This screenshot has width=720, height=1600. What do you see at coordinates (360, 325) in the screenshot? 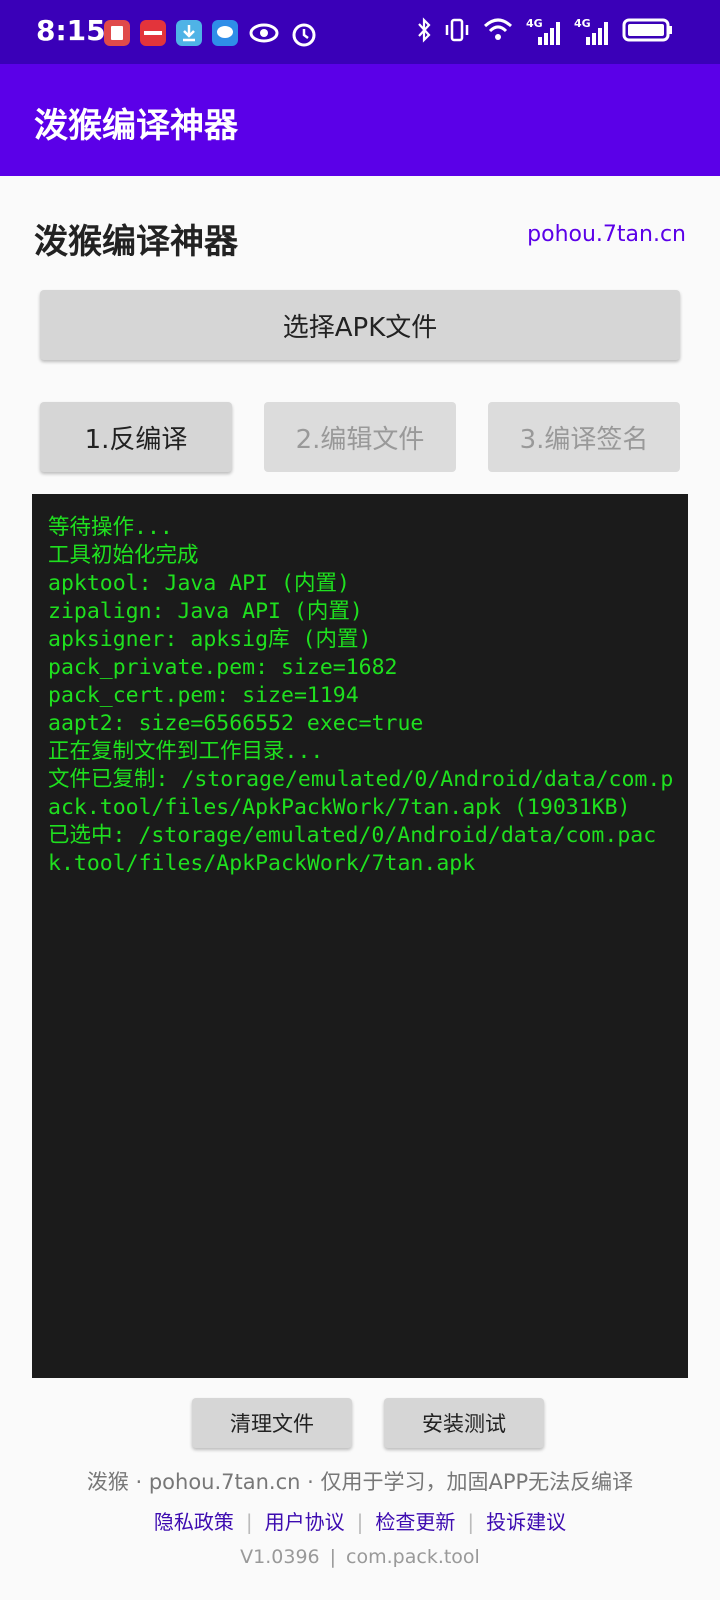
I see `select-apk-button: 选择APK文件` at bounding box center [360, 325].